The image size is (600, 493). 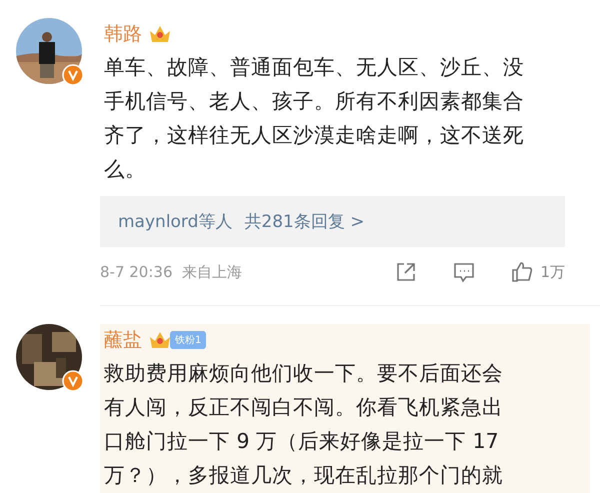 What do you see at coordinates (125, 169) in the screenshot?
I see `comment-text: 么。` at bounding box center [125, 169].